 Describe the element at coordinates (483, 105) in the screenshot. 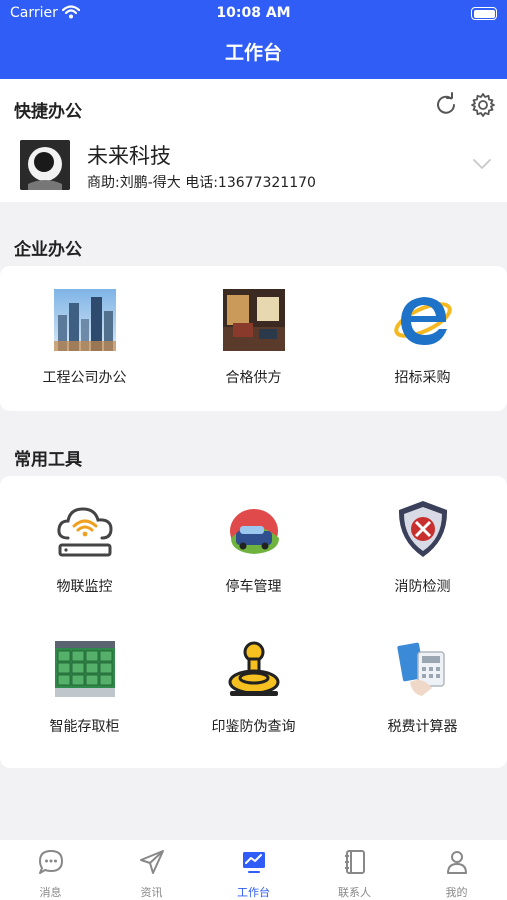

I see `gear-icon` at that location.